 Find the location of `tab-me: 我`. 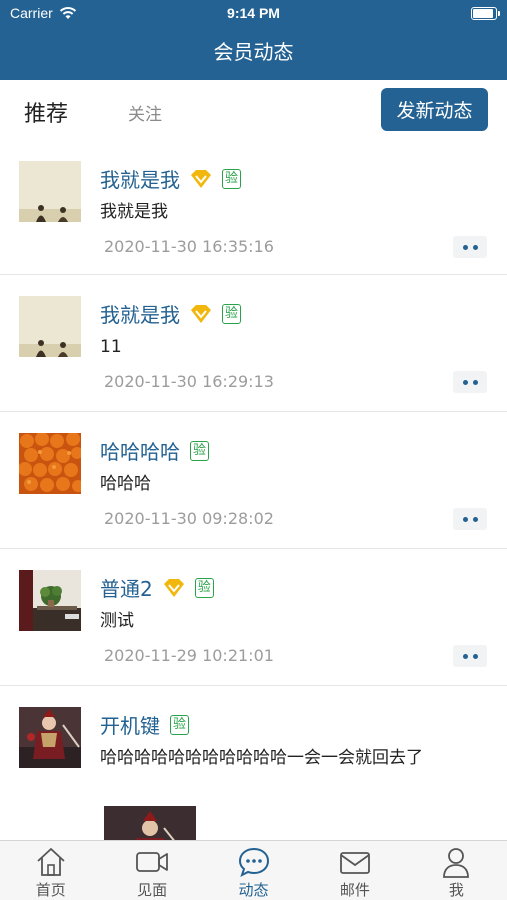

tab-me: 我 is located at coordinates (456, 870).